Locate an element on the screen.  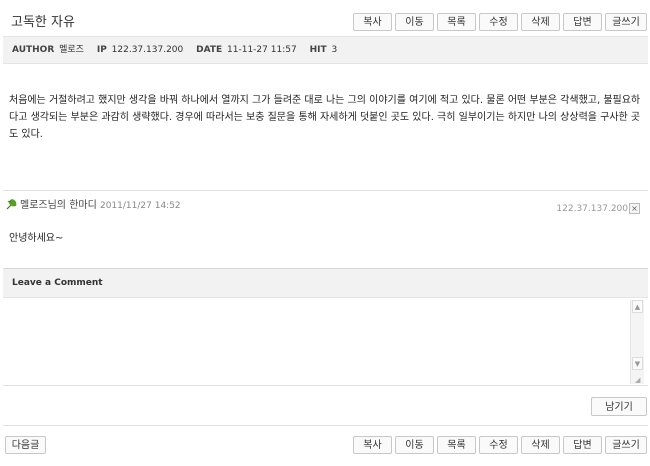
comment-date: 2011/11/27 14:52 is located at coordinates (140, 206).